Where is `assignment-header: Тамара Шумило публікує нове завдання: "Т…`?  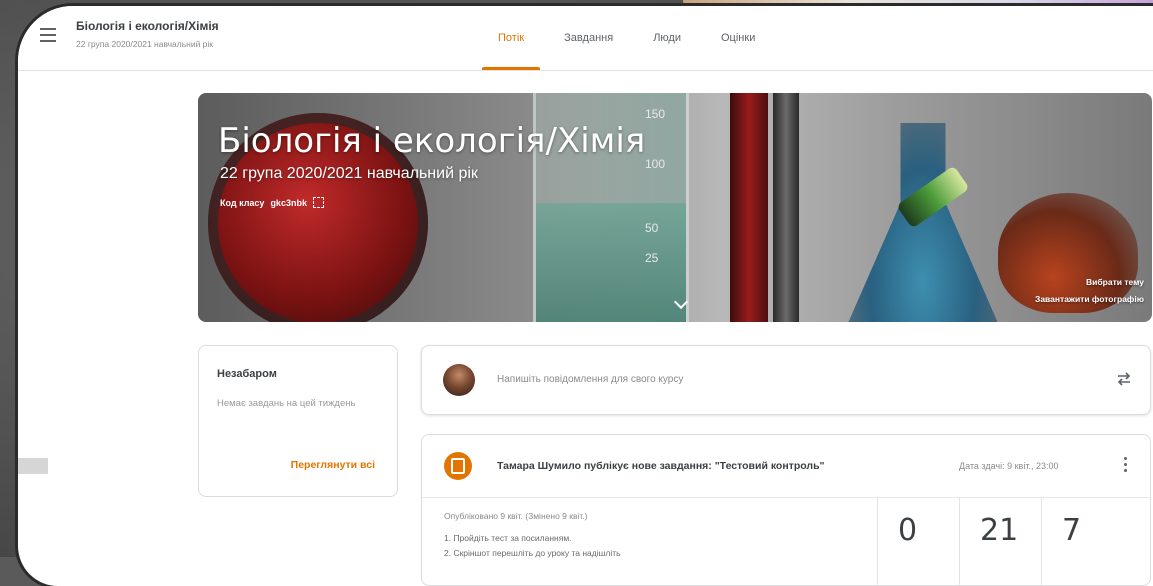
assignment-header: Тамара Шумило публікує нове завдання: "Т… is located at coordinates (786, 466).